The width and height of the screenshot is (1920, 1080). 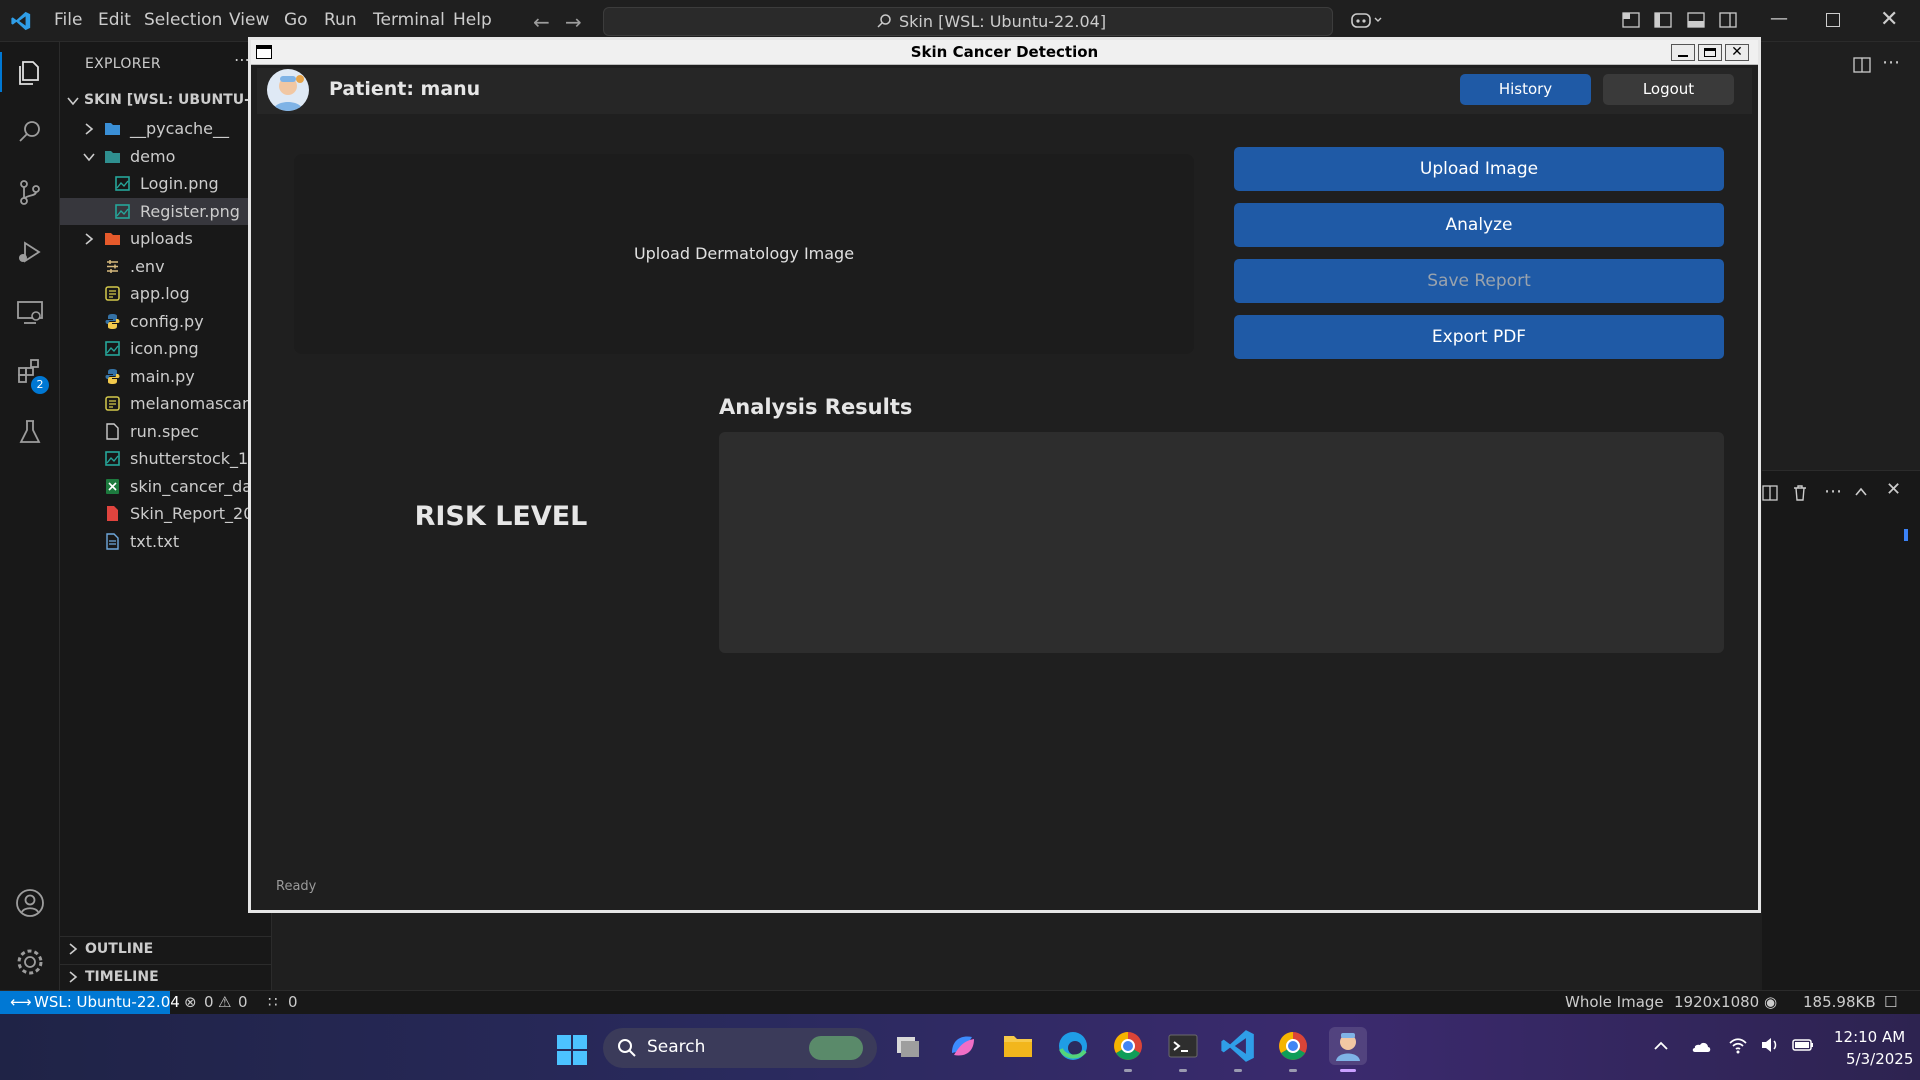 What do you see at coordinates (472, 20) in the screenshot?
I see `menu-help: Help` at bounding box center [472, 20].